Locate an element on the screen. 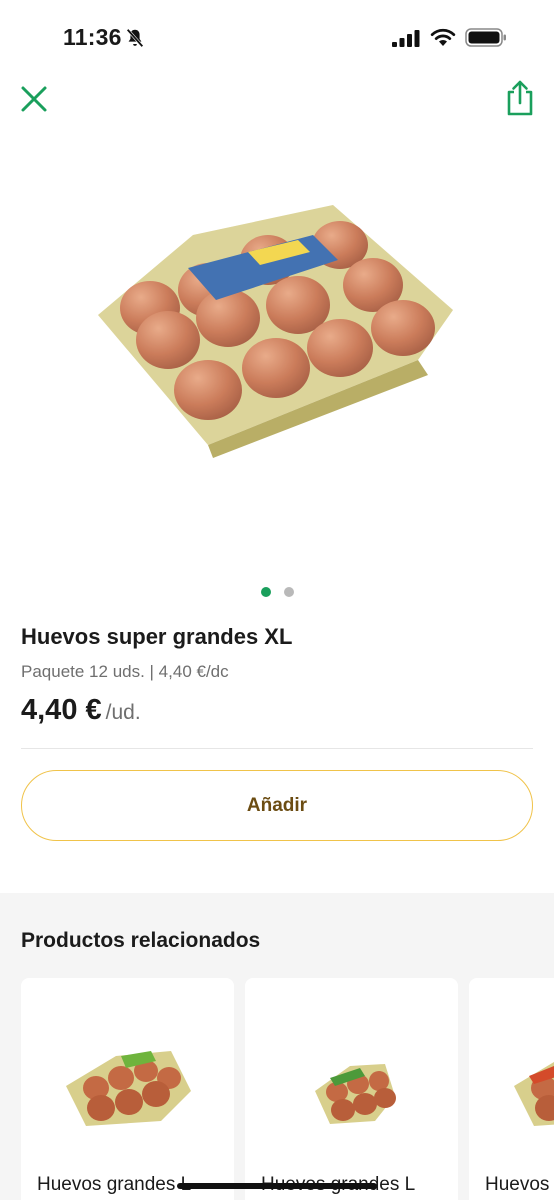 The width and height of the screenshot is (554, 1200). related-products-title: Productos relacionados is located at coordinates (141, 940).